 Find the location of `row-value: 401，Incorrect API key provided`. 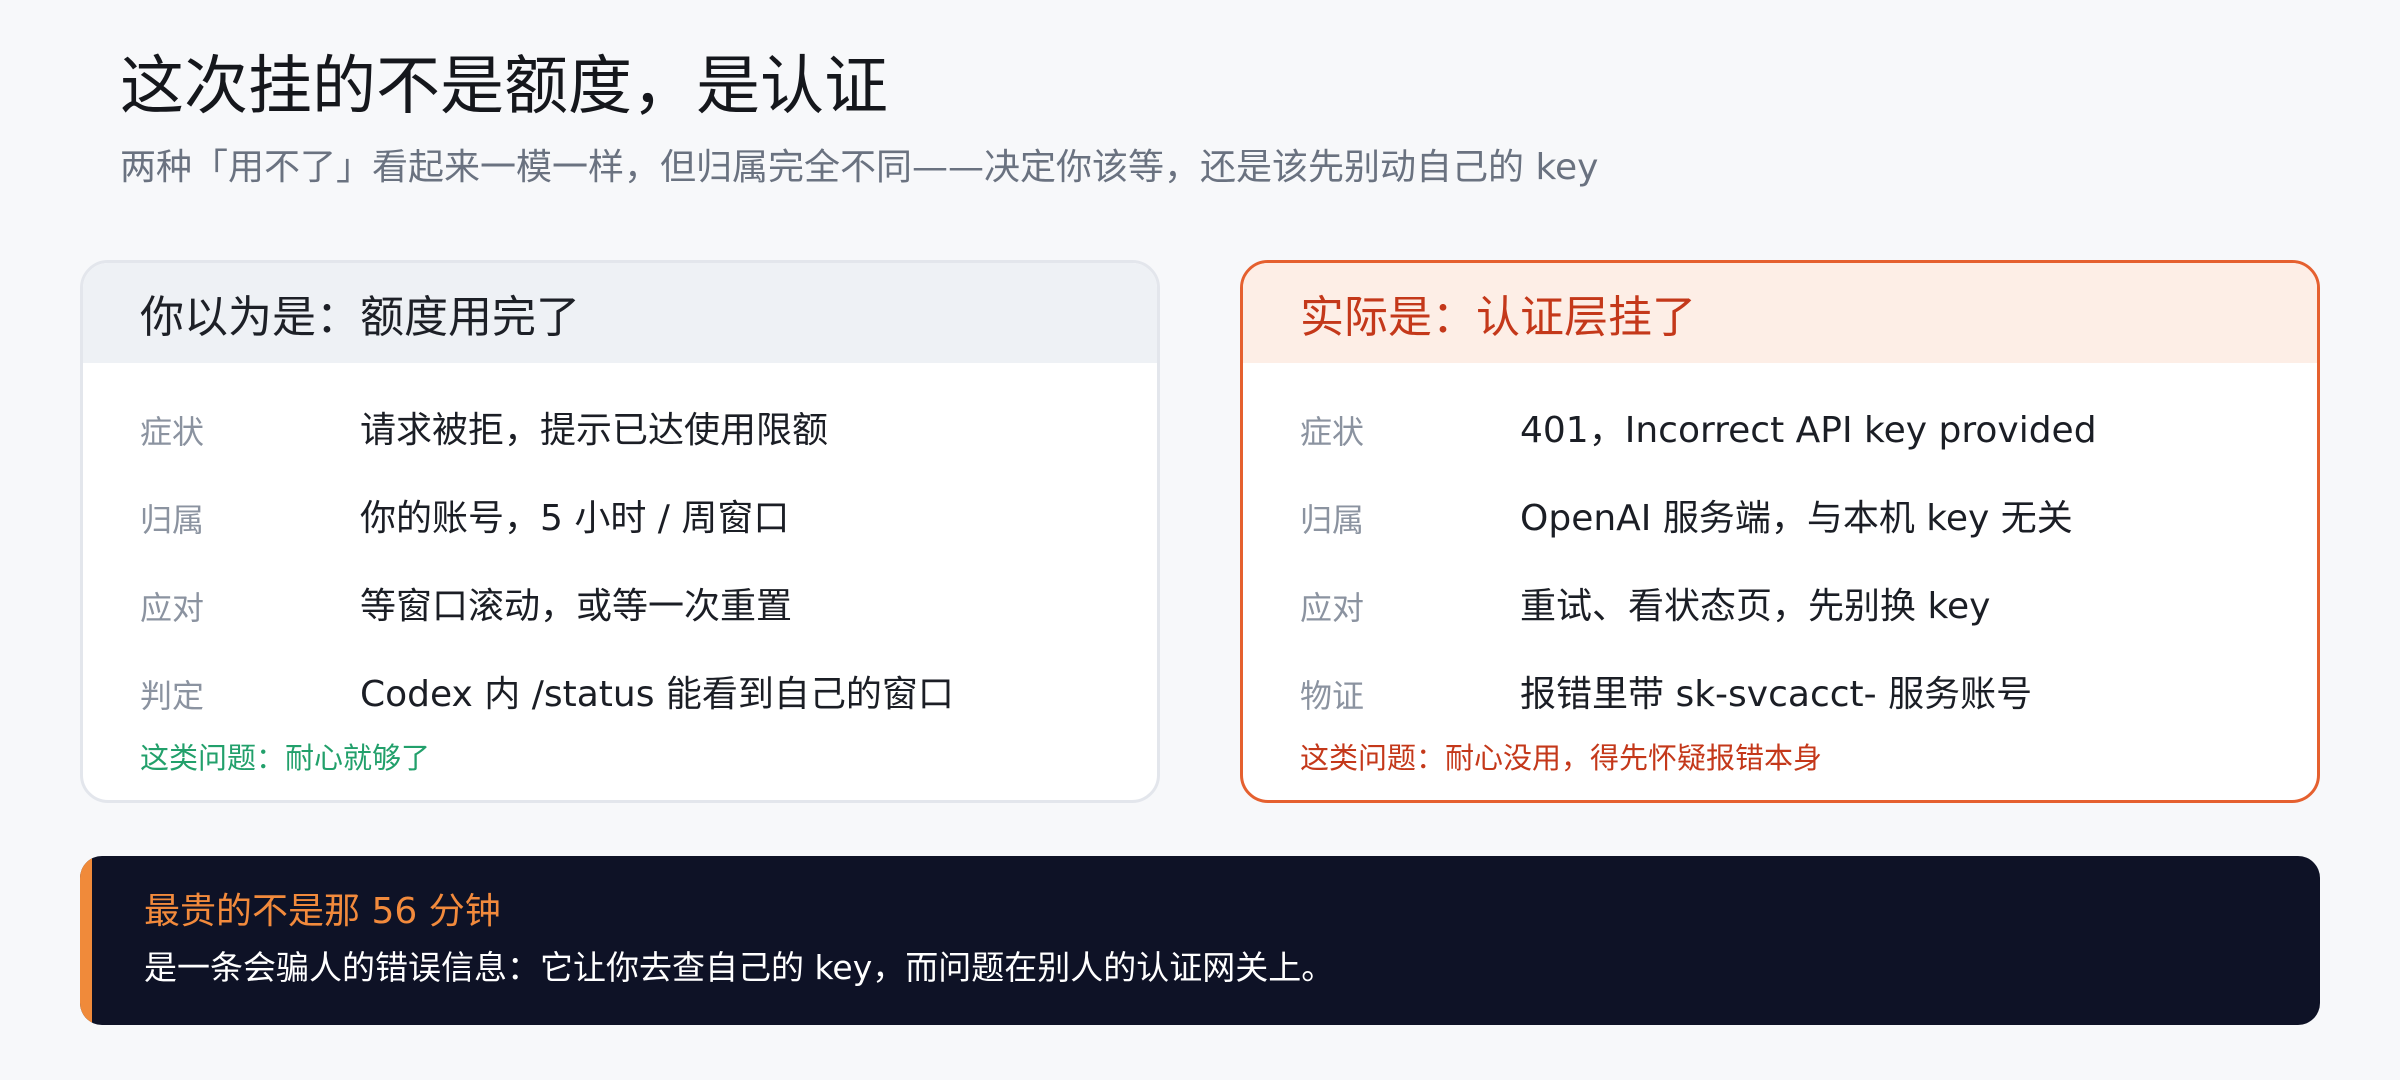

row-value: 401，Incorrect API key provided is located at coordinates (1808, 430).